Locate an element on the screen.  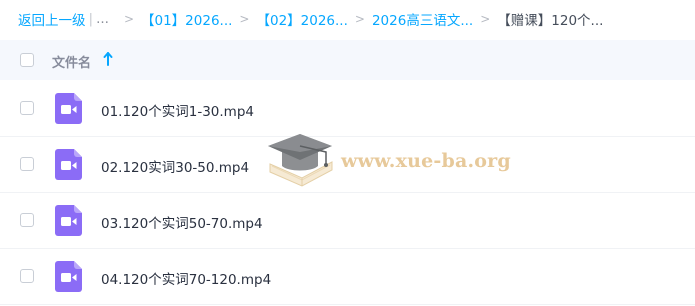
column-header-file-name: 文件名 is located at coordinates (71, 61).